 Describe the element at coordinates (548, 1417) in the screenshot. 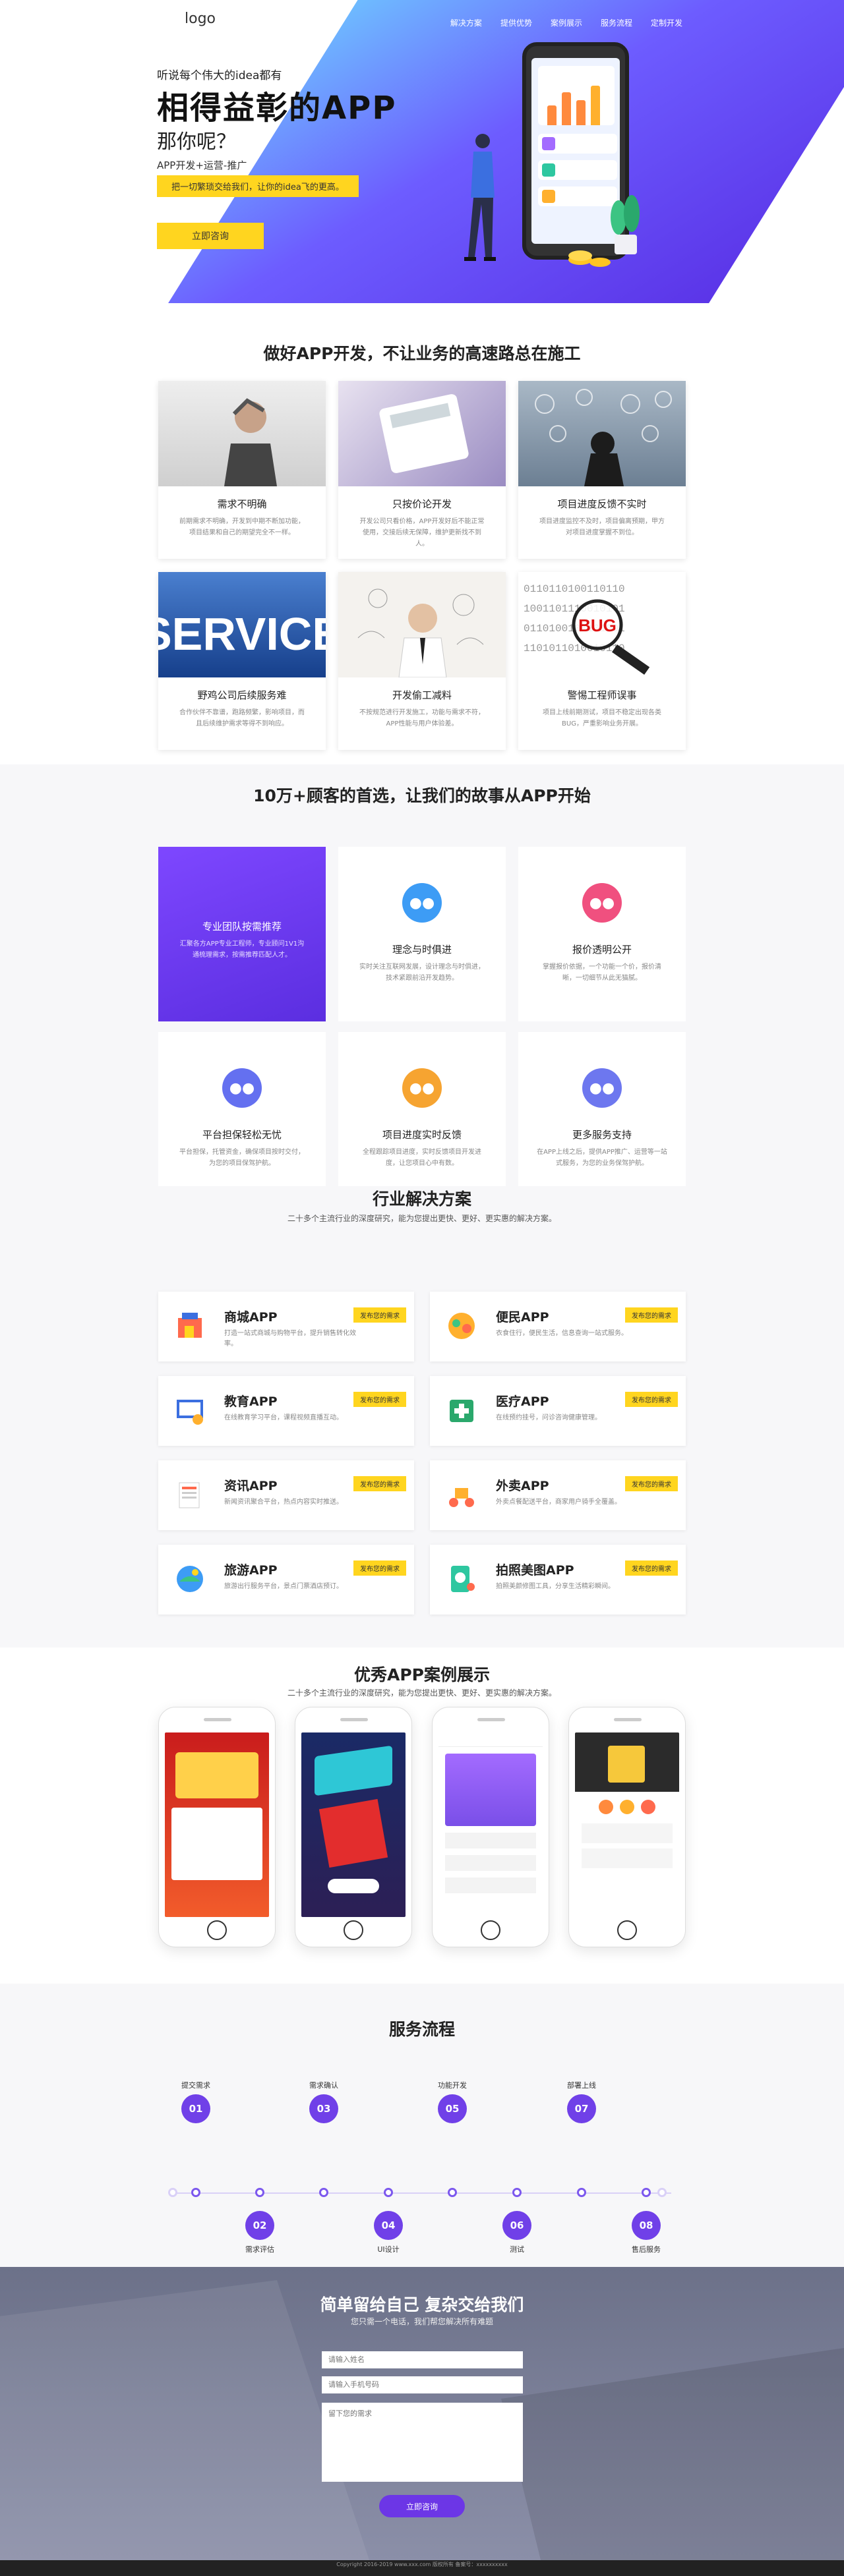

I see `card-desc: 在线预约挂号，问诊咨询健康管理。` at that location.